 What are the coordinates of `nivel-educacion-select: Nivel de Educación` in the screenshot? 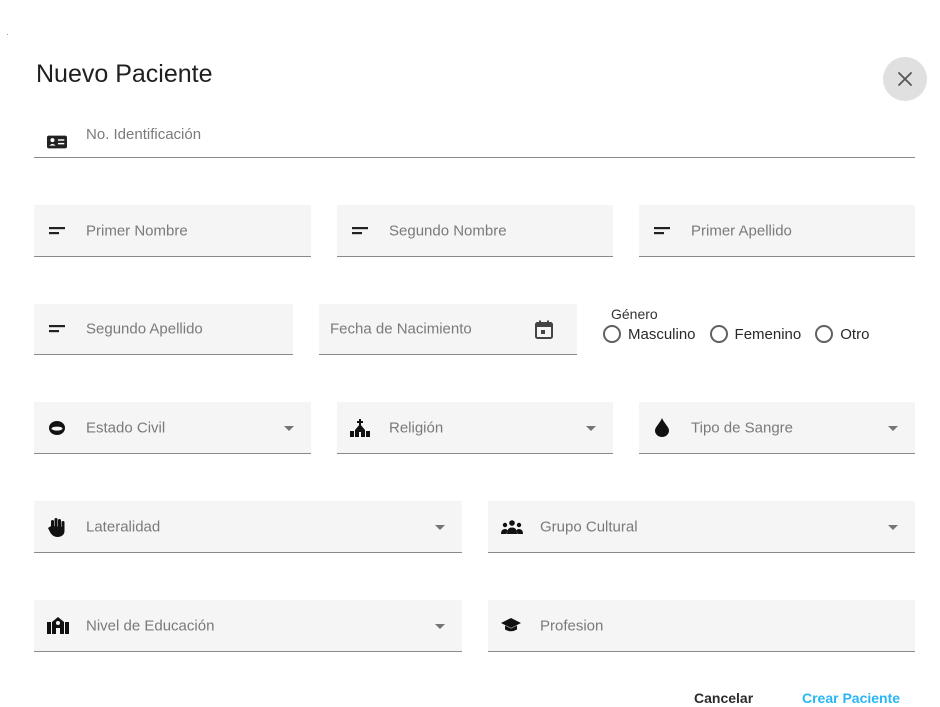 It's located at (248, 626).